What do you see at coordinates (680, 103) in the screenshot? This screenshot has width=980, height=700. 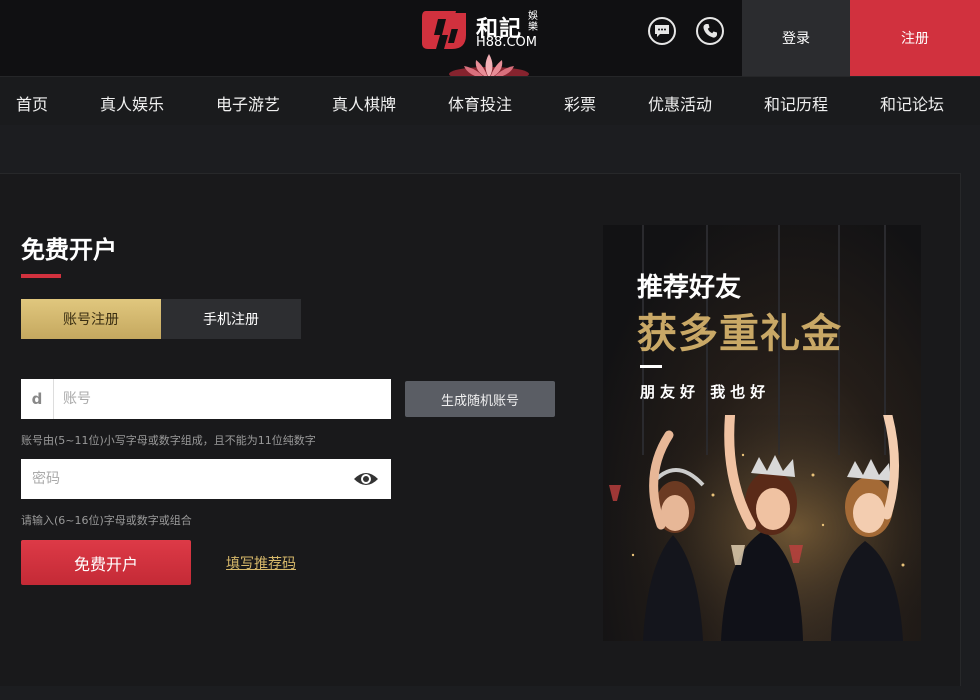 I see `nav-item-promotions: 优惠活动` at bounding box center [680, 103].